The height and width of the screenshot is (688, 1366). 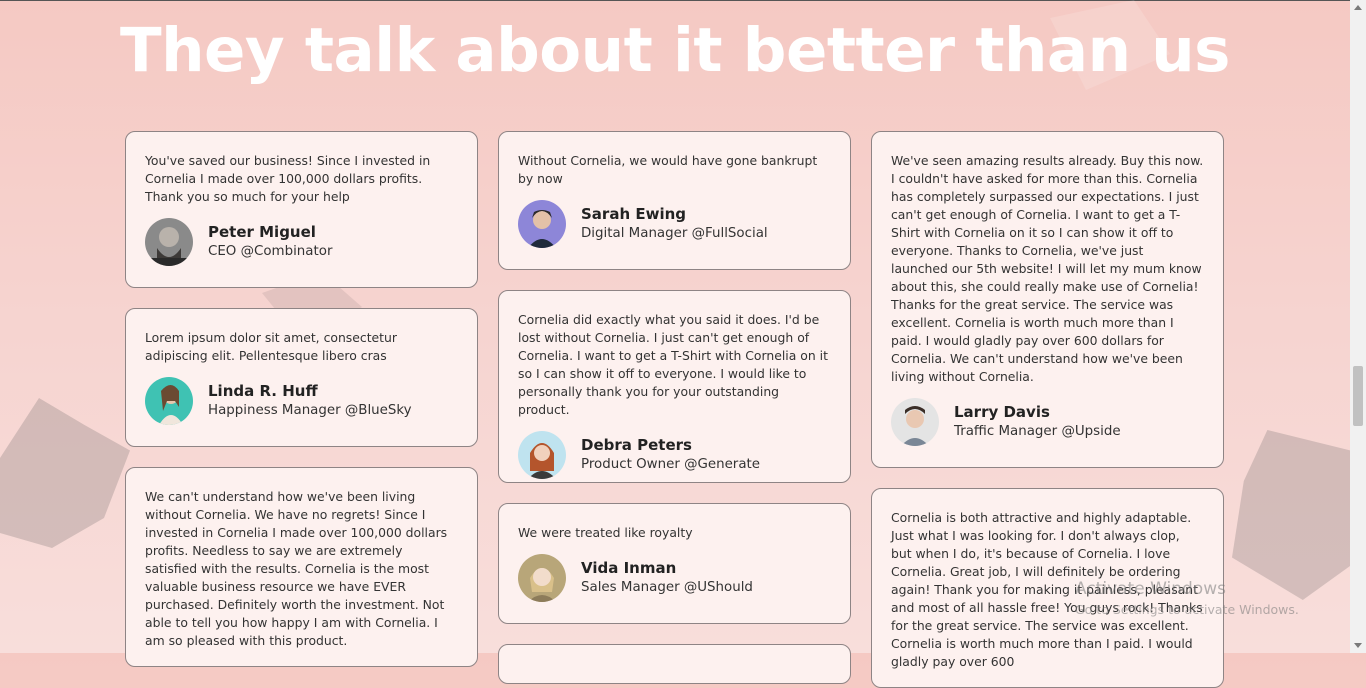 What do you see at coordinates (1358, 396) in the screenshot?
I see `scroll-thumb` at bounding box center [1358, 396].